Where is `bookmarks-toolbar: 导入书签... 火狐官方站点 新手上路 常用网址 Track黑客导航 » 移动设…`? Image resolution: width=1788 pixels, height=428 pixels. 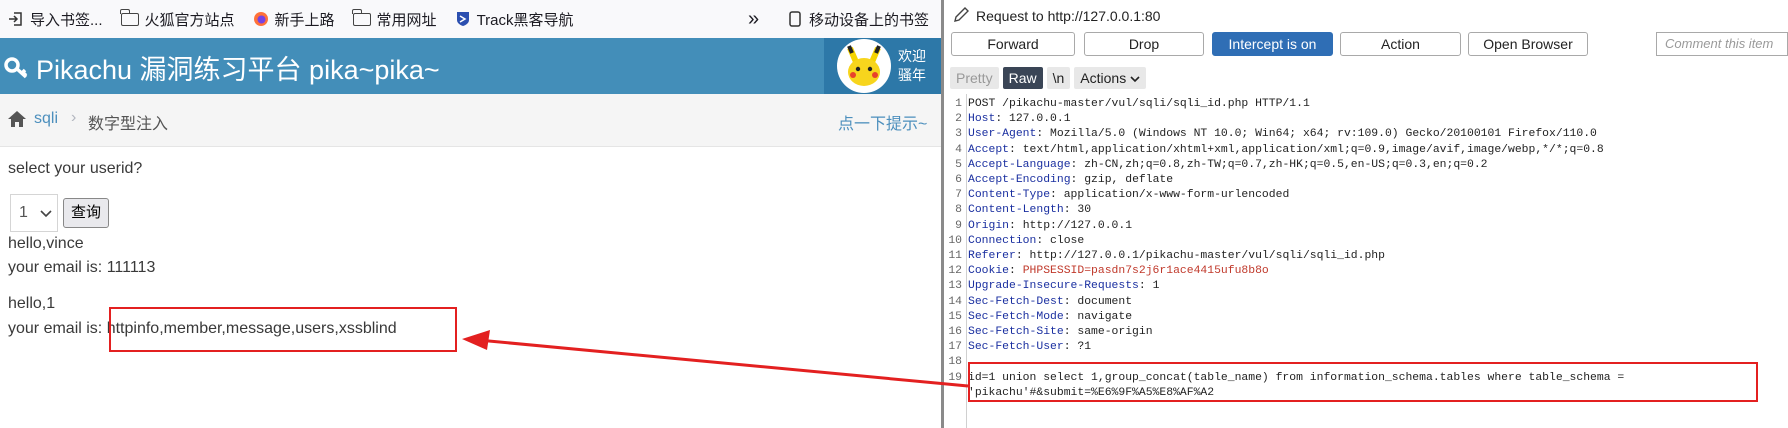 bookmarks-toolbar: 导入书签... 火狐官方站点 新手上路 常用网址 Track黑客导航 » 移动设… is located at coordinates (470, 19).